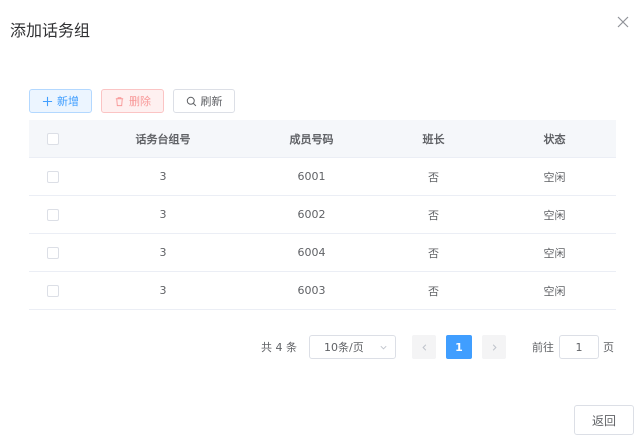  I want to click on add-button-label: 新增, so click(68, 101).